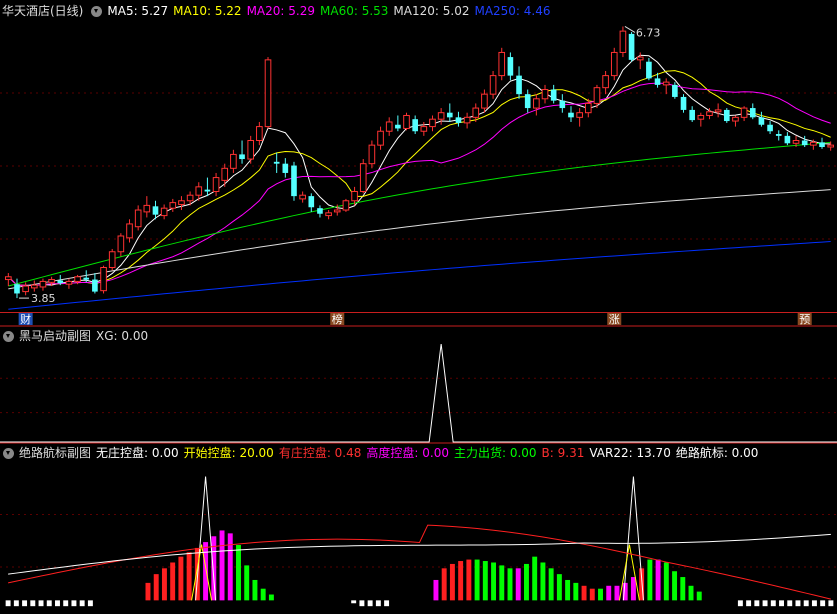 The image size is (837, 614). I want to click on marker-label: 涨, so click(614, 319).